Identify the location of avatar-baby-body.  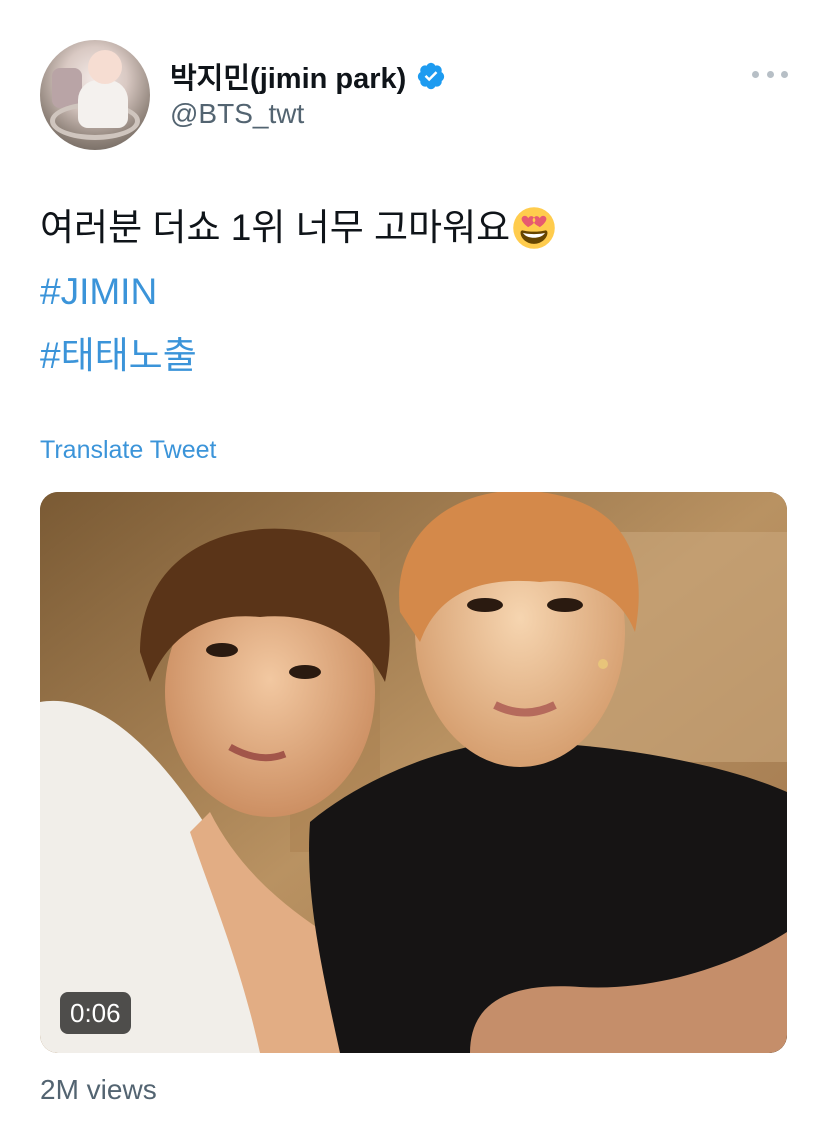
(103, 104).